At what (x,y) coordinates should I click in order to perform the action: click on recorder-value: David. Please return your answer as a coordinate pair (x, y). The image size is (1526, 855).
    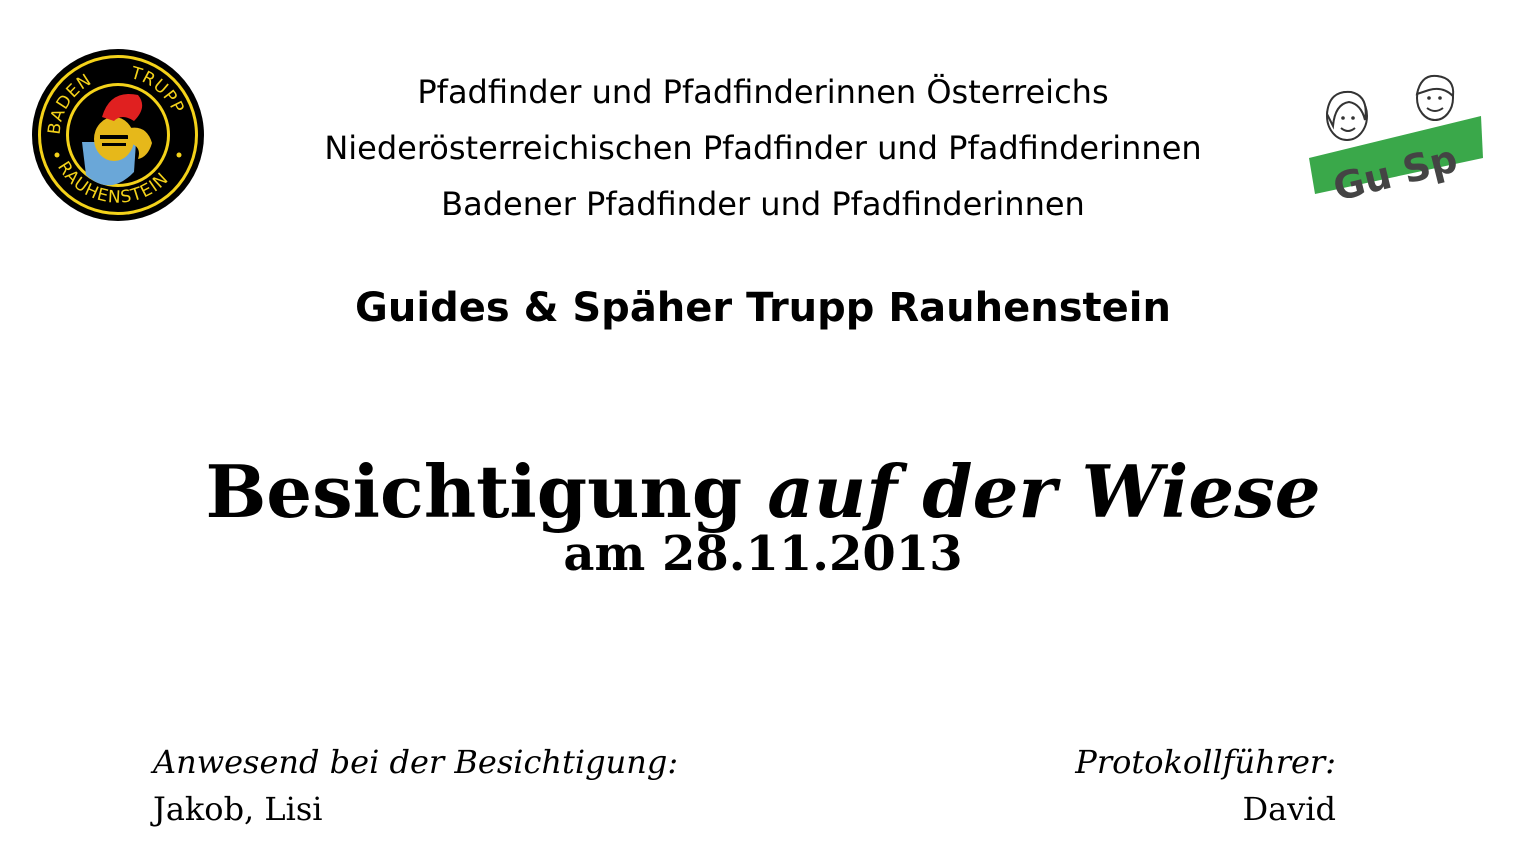
    Looking at the image, I should click on (1289, 809).